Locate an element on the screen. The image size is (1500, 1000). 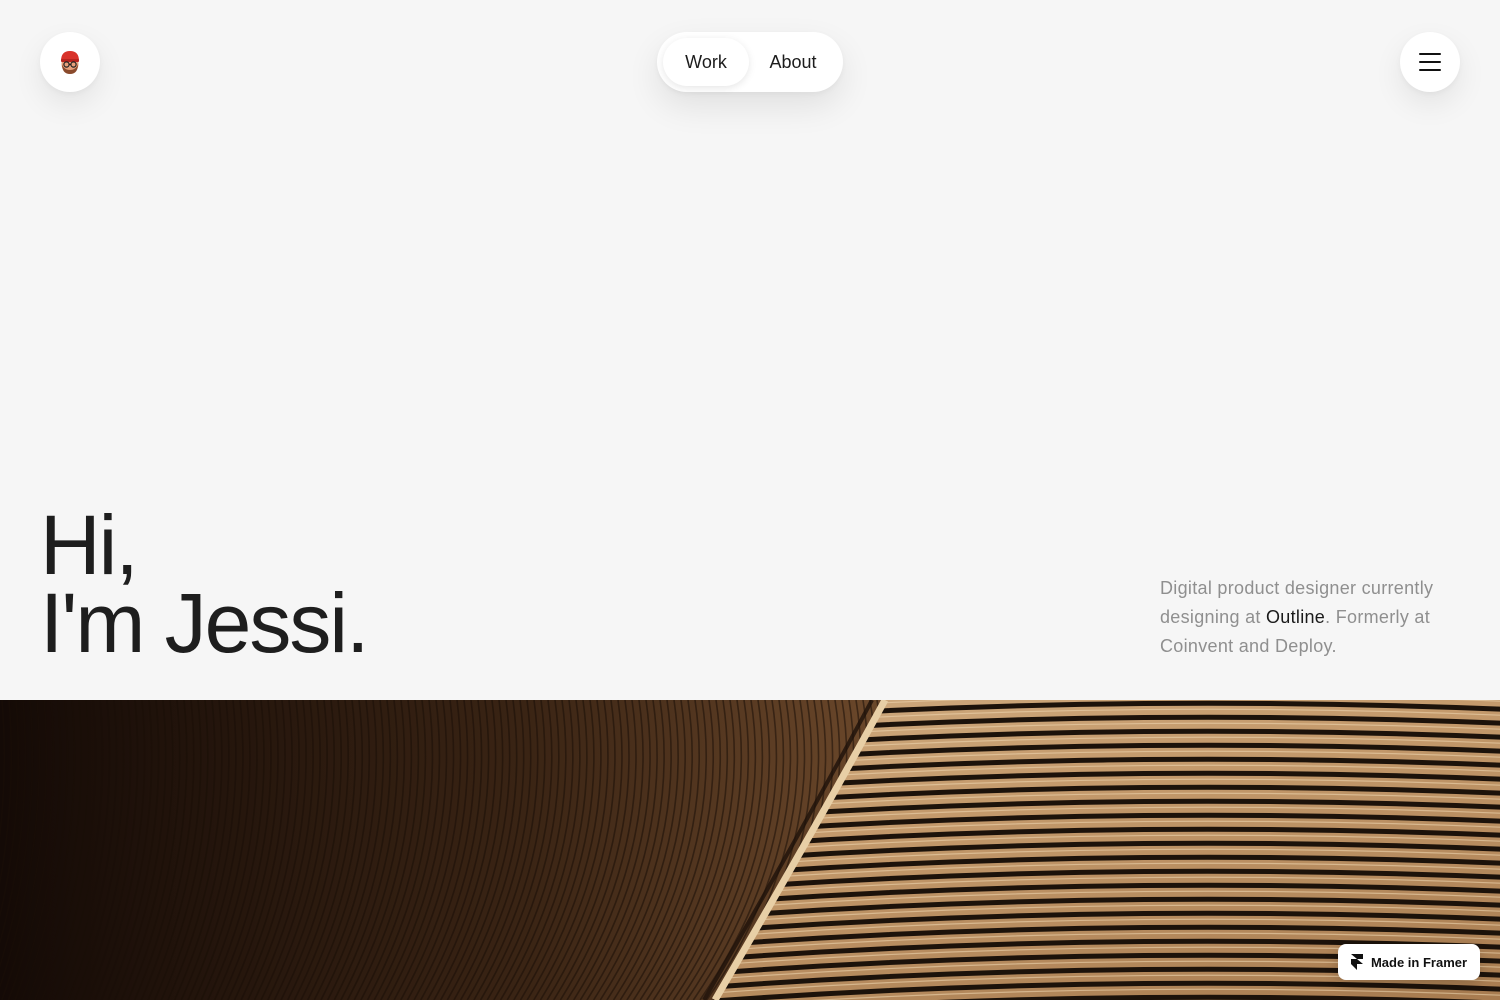
made-in-framer-badge: Made in Framer is located at coordinates (1409, 962).